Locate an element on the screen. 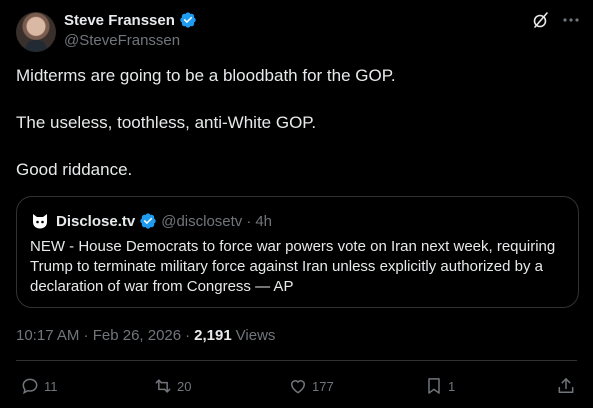 The image size is (593, 408). tweet-line: The useless, toothless, anti-White GOP. is located at coordinates (166, 122).